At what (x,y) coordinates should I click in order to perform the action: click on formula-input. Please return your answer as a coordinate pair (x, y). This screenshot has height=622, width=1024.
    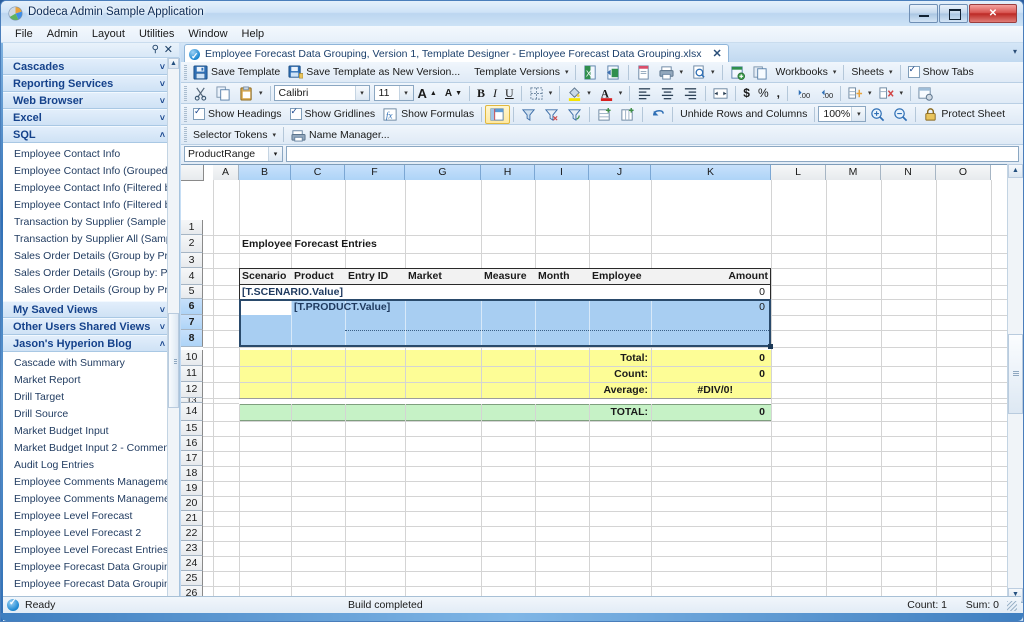
    Looking at the image, I should click on (652, 154).